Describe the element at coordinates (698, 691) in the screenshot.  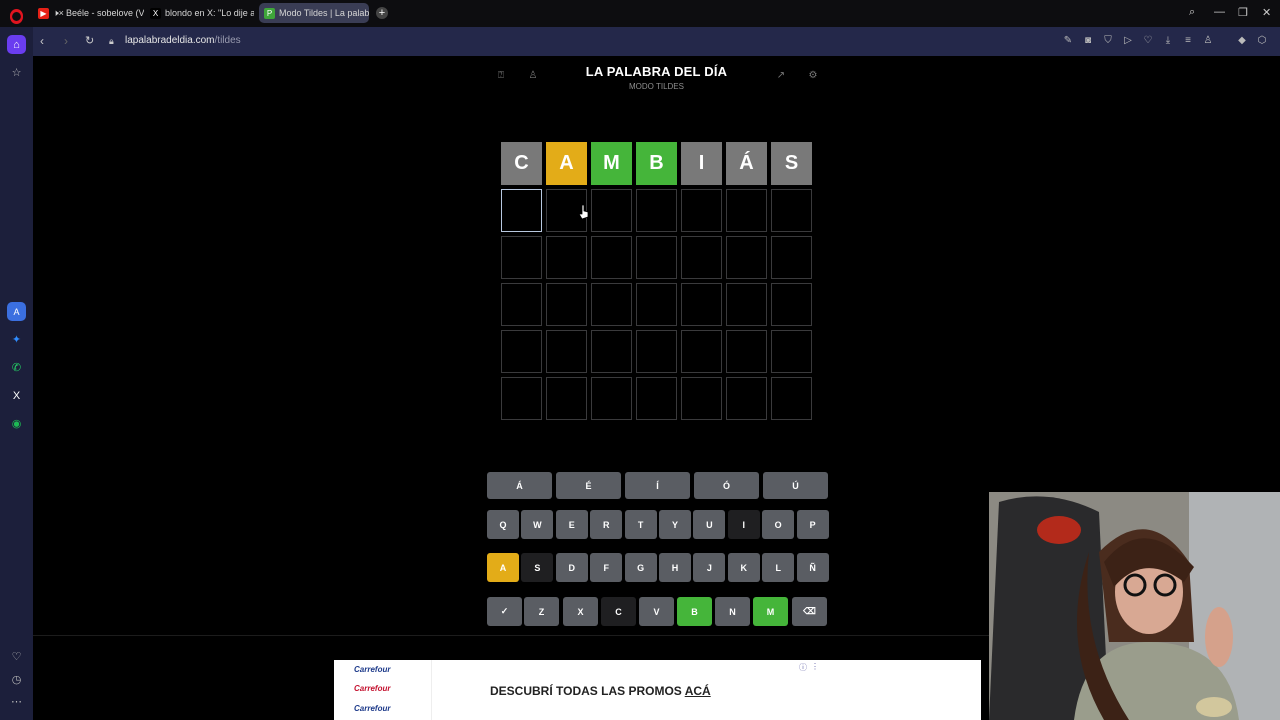
I see `ad-message-link: ACÁ` at that location.